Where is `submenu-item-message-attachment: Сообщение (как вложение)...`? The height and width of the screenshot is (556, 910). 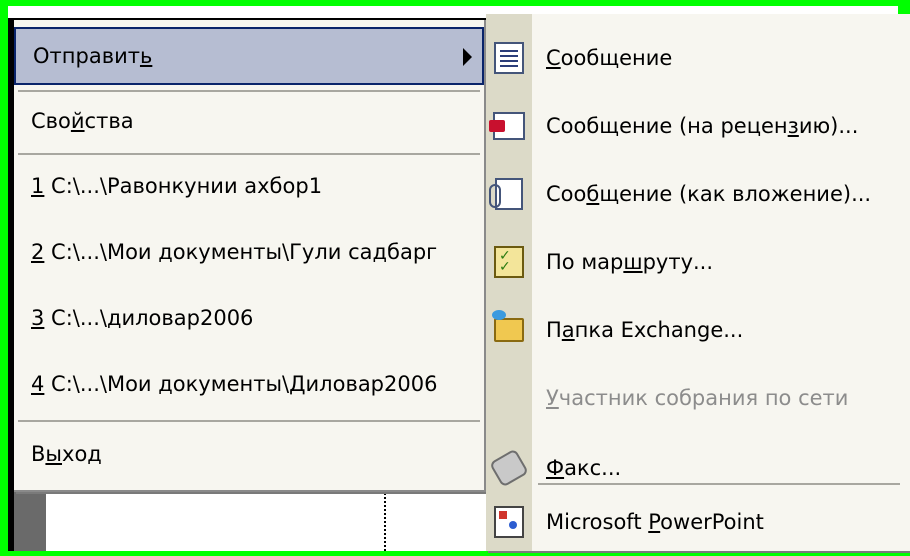
submenu-item-message-attachment: Сообщение (как вложение)... is located at coordinates (698, 194).